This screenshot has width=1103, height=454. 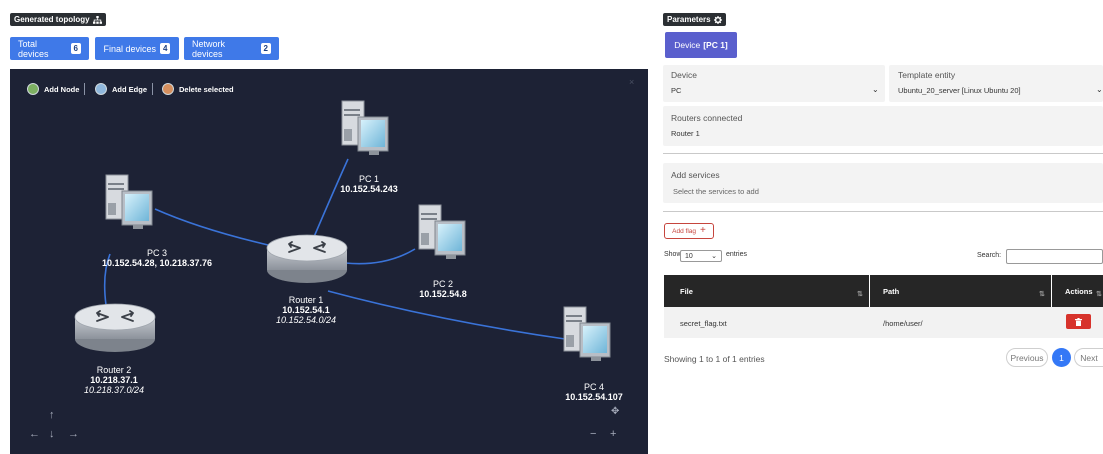 I want to click on file-cell: secret_flag.txt, so click(x=703, y=323).